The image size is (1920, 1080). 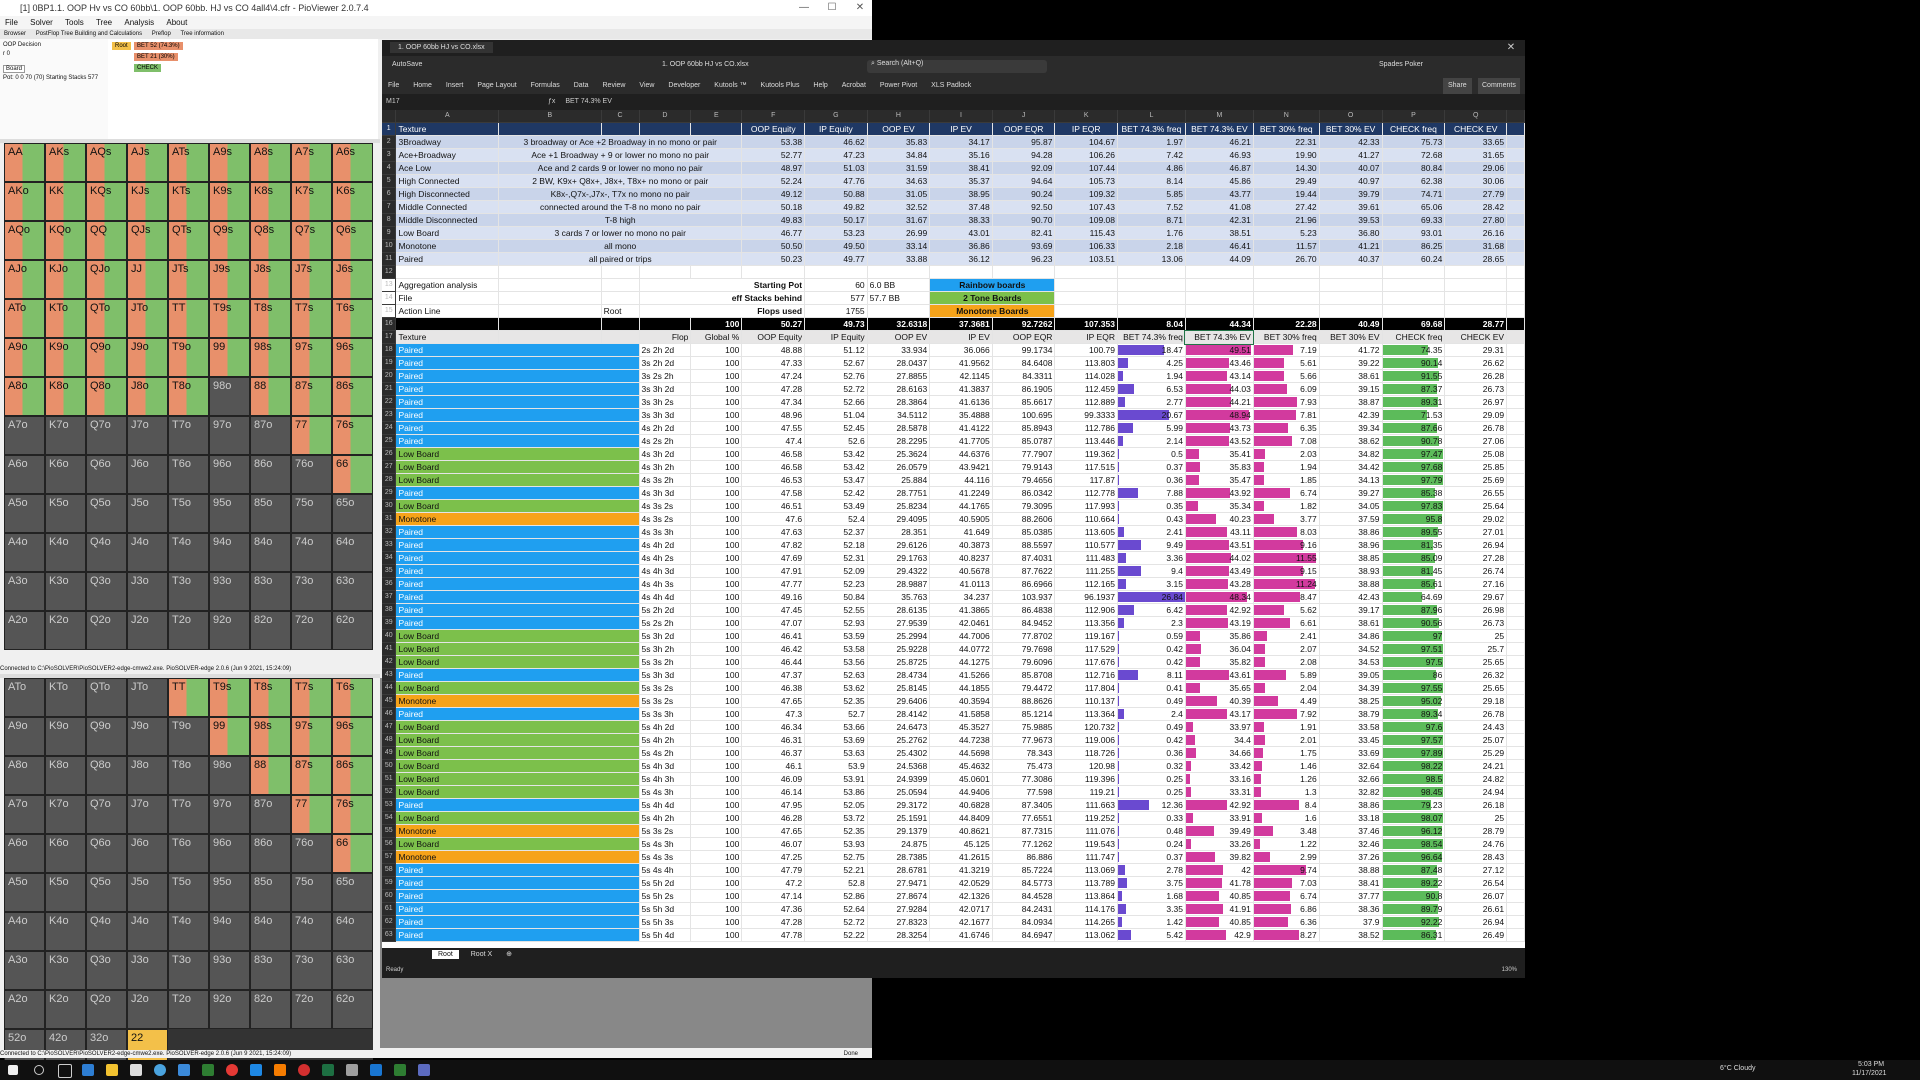 What do you see at coordinates (1024, 896) in the screenshot?
I see `value-cell: 84.4528` at bounding box center [1024, 896].